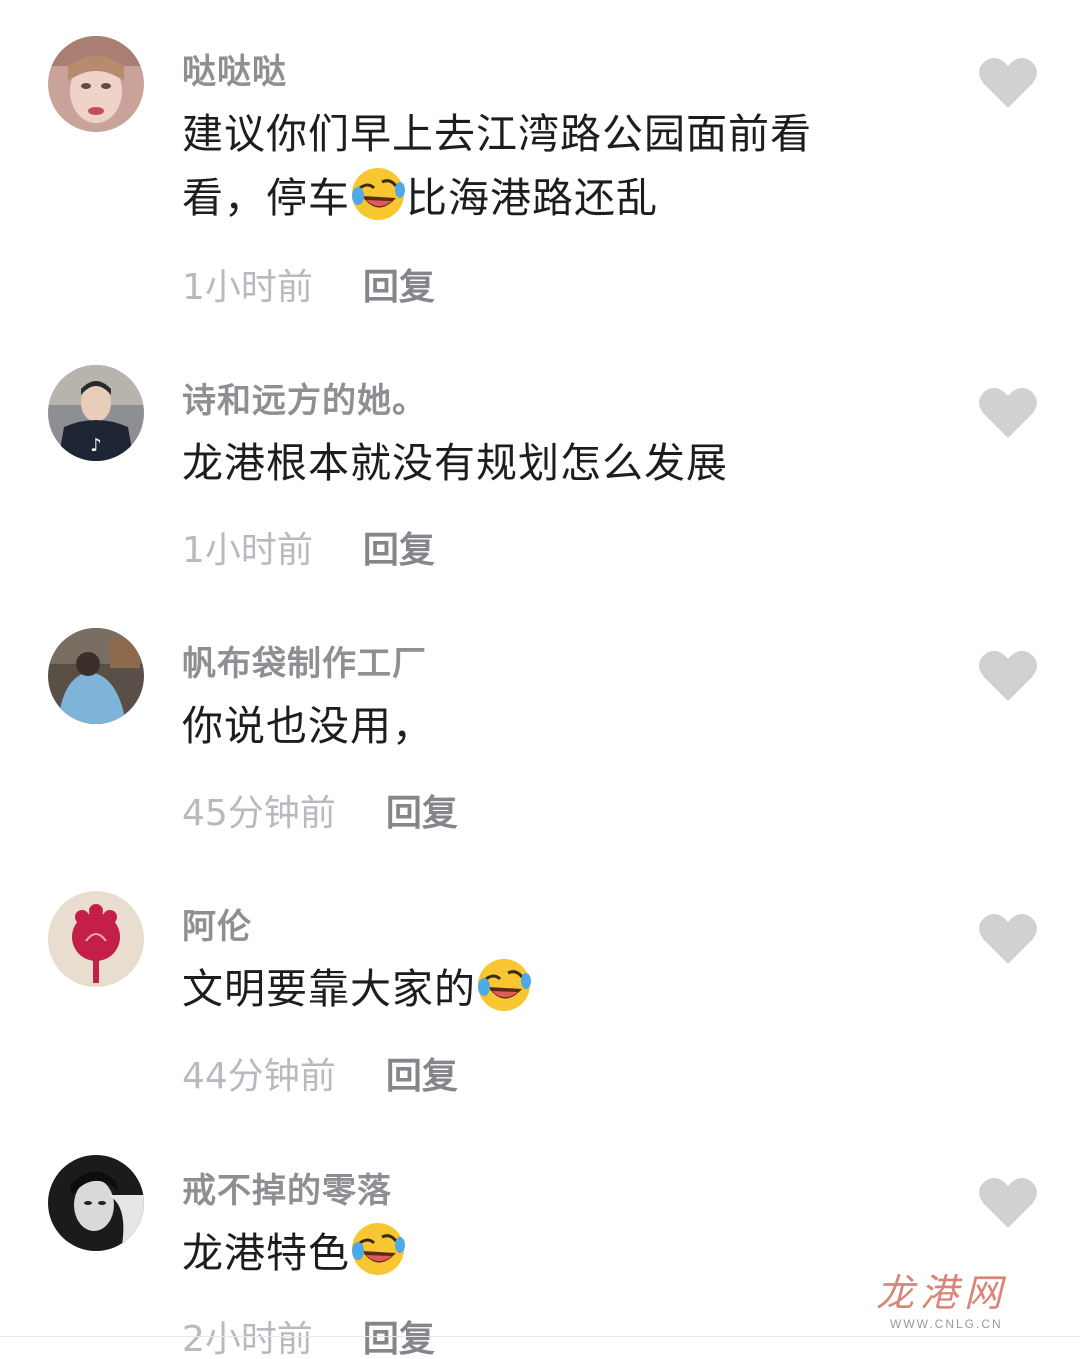 The height and width of the screenshot is (1359, 1080). I want to click on comment-text: 龙港根本就没有规划怎么发展, so click(532, 463).